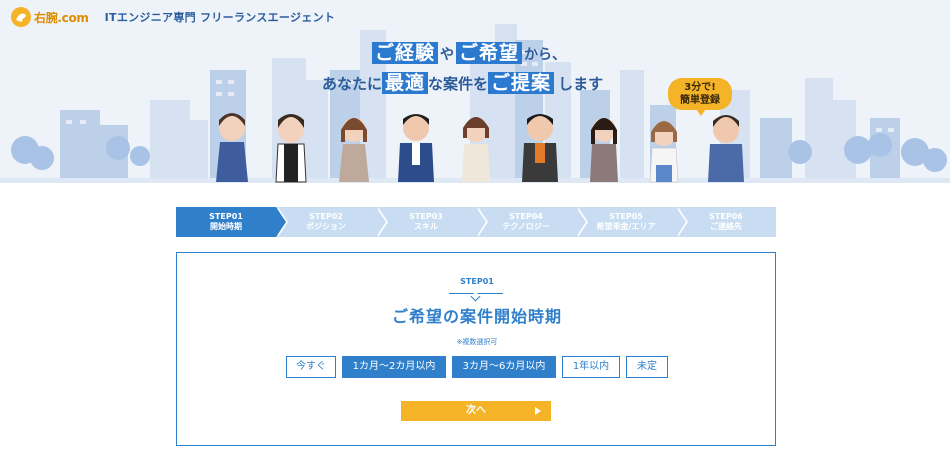  I want to click on question-step-label: STEP01, so click(477, 281).